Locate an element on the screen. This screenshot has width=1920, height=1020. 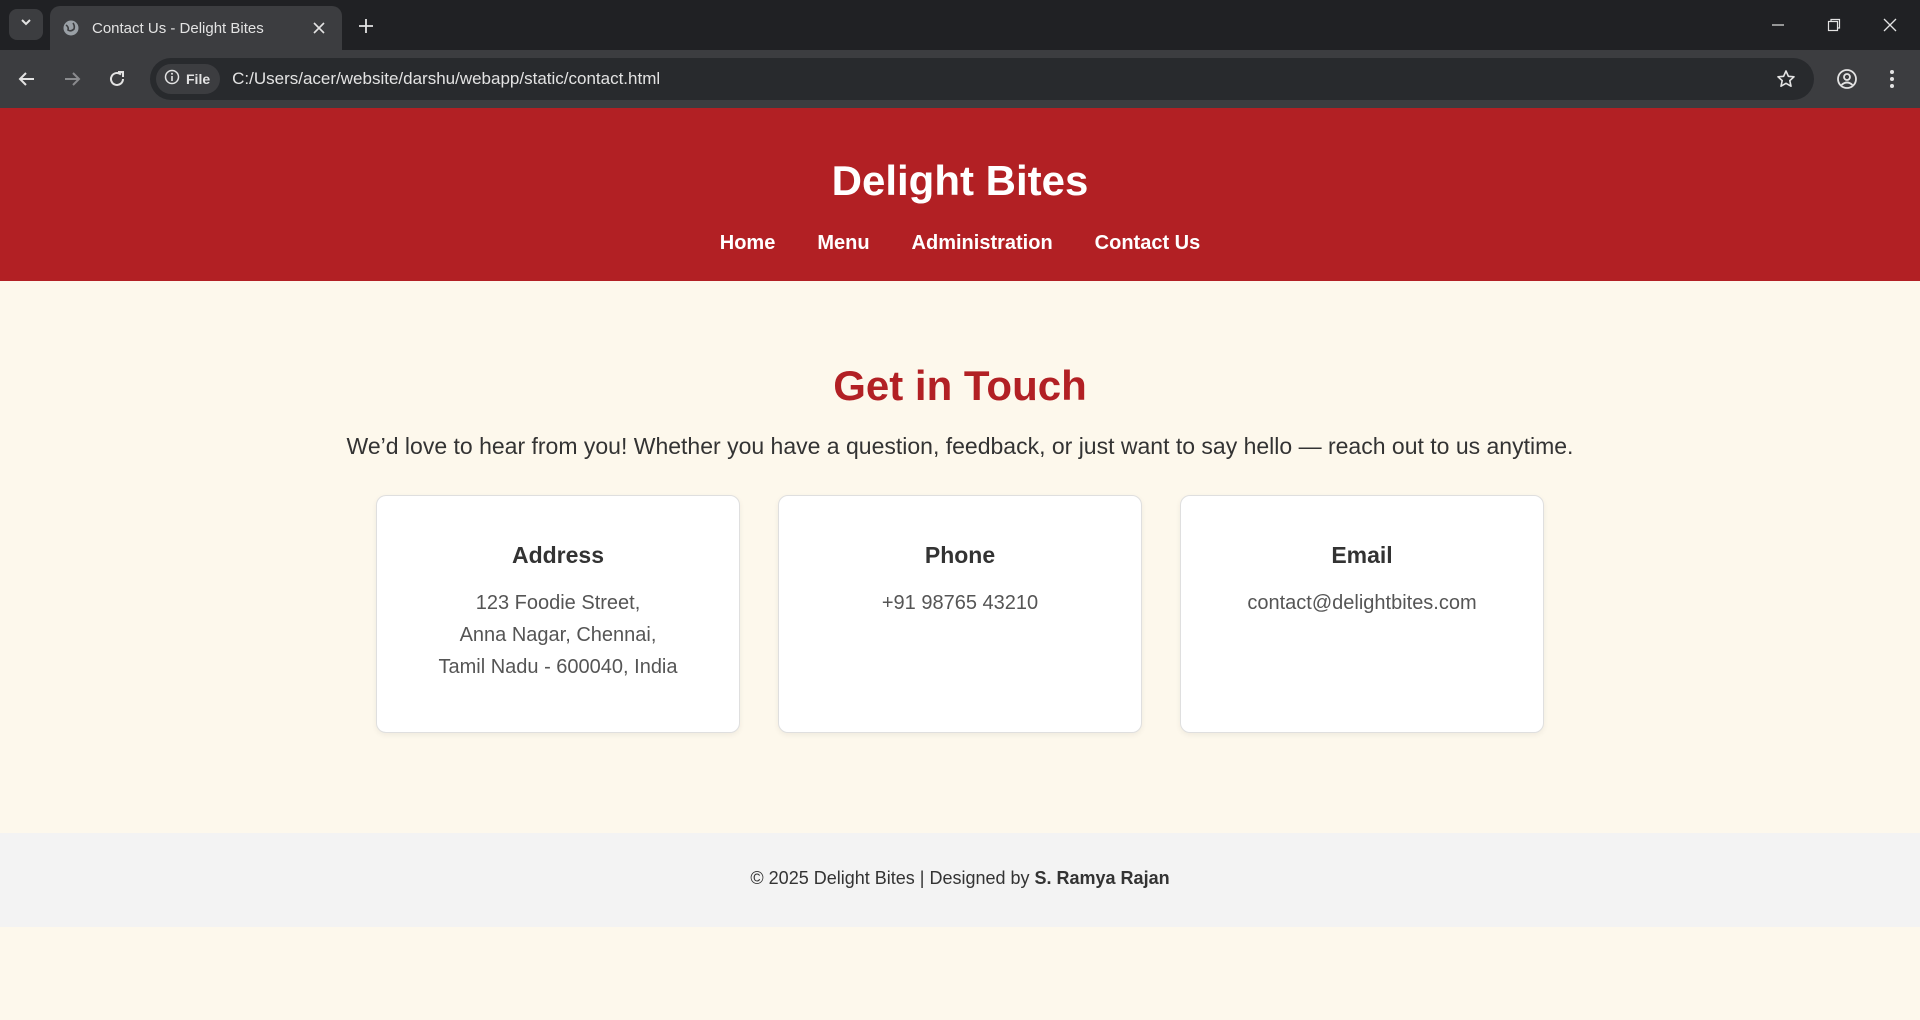
more-menu-icon is located at coordinates (1892, 79).